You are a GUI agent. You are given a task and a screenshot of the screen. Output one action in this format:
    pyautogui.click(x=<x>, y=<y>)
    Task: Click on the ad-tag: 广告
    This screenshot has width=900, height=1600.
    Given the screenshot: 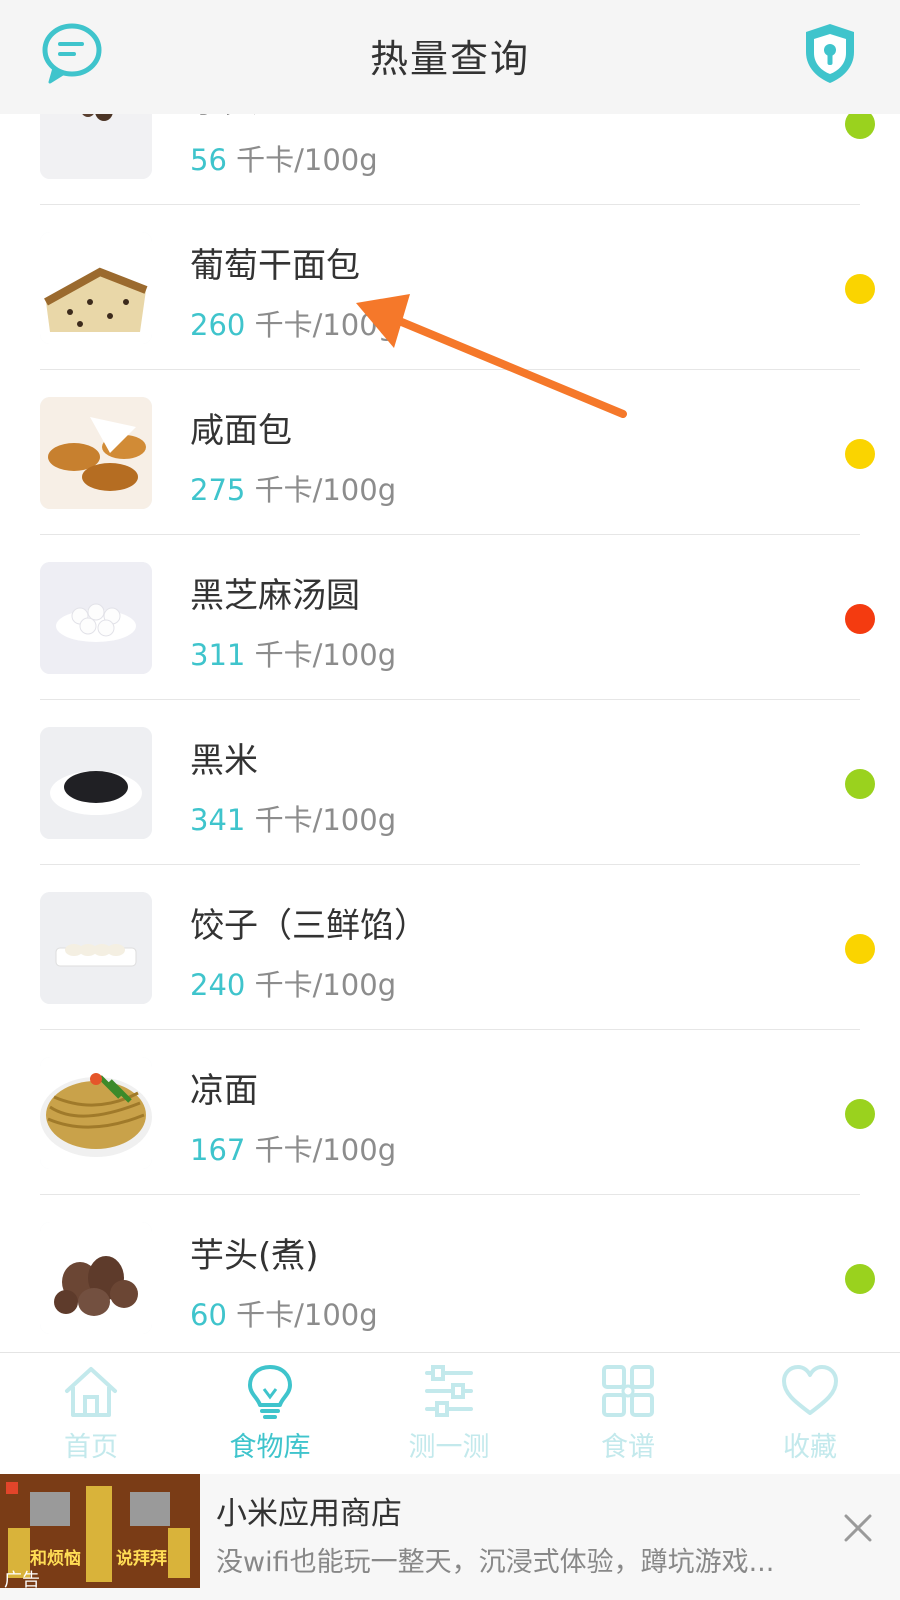 What is the action you would take?
    pyautogui.click(x=22, y=1579)
    